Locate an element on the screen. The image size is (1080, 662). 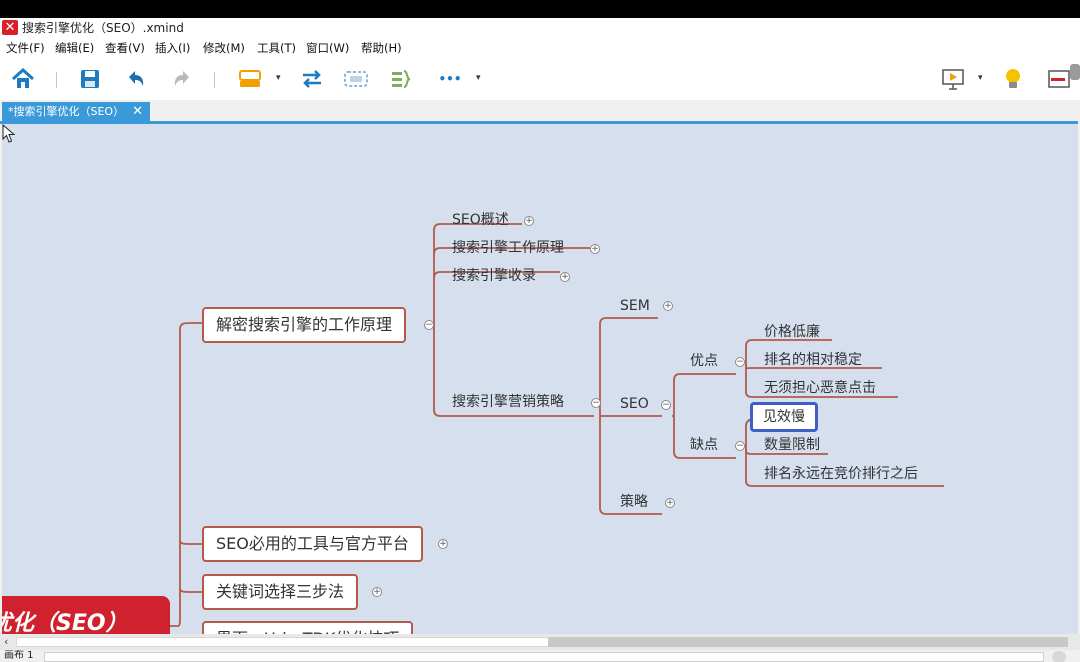
topic-branch-seo-tools: SEO必用的工具与官方平台 is located at coordinates (312, 544).